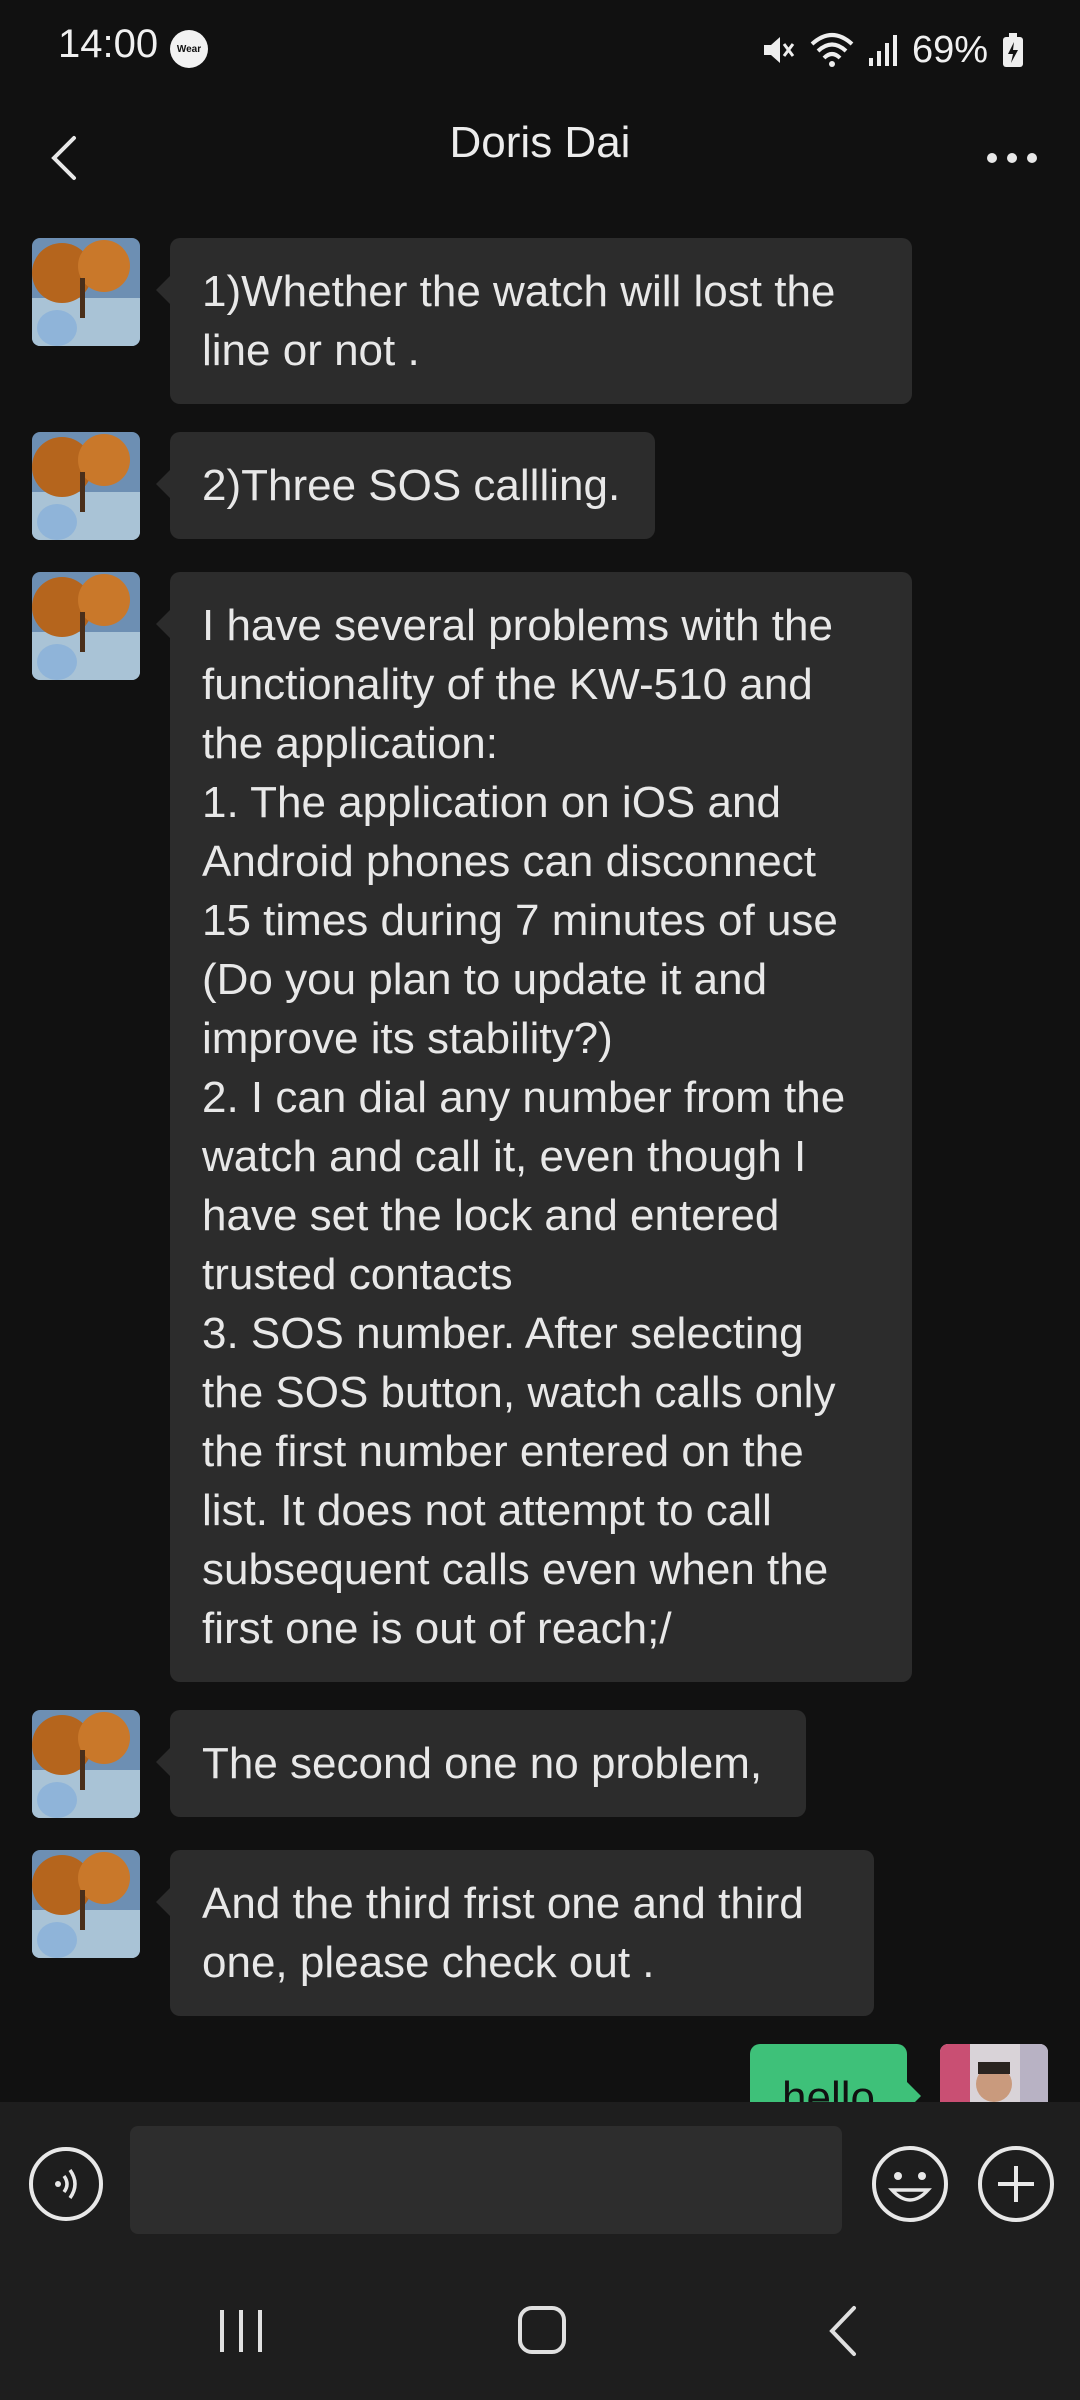 The width and height of the screenshot is (1080, 2400). I want to click on chat-title: Doris Dai, so click(540, 142).